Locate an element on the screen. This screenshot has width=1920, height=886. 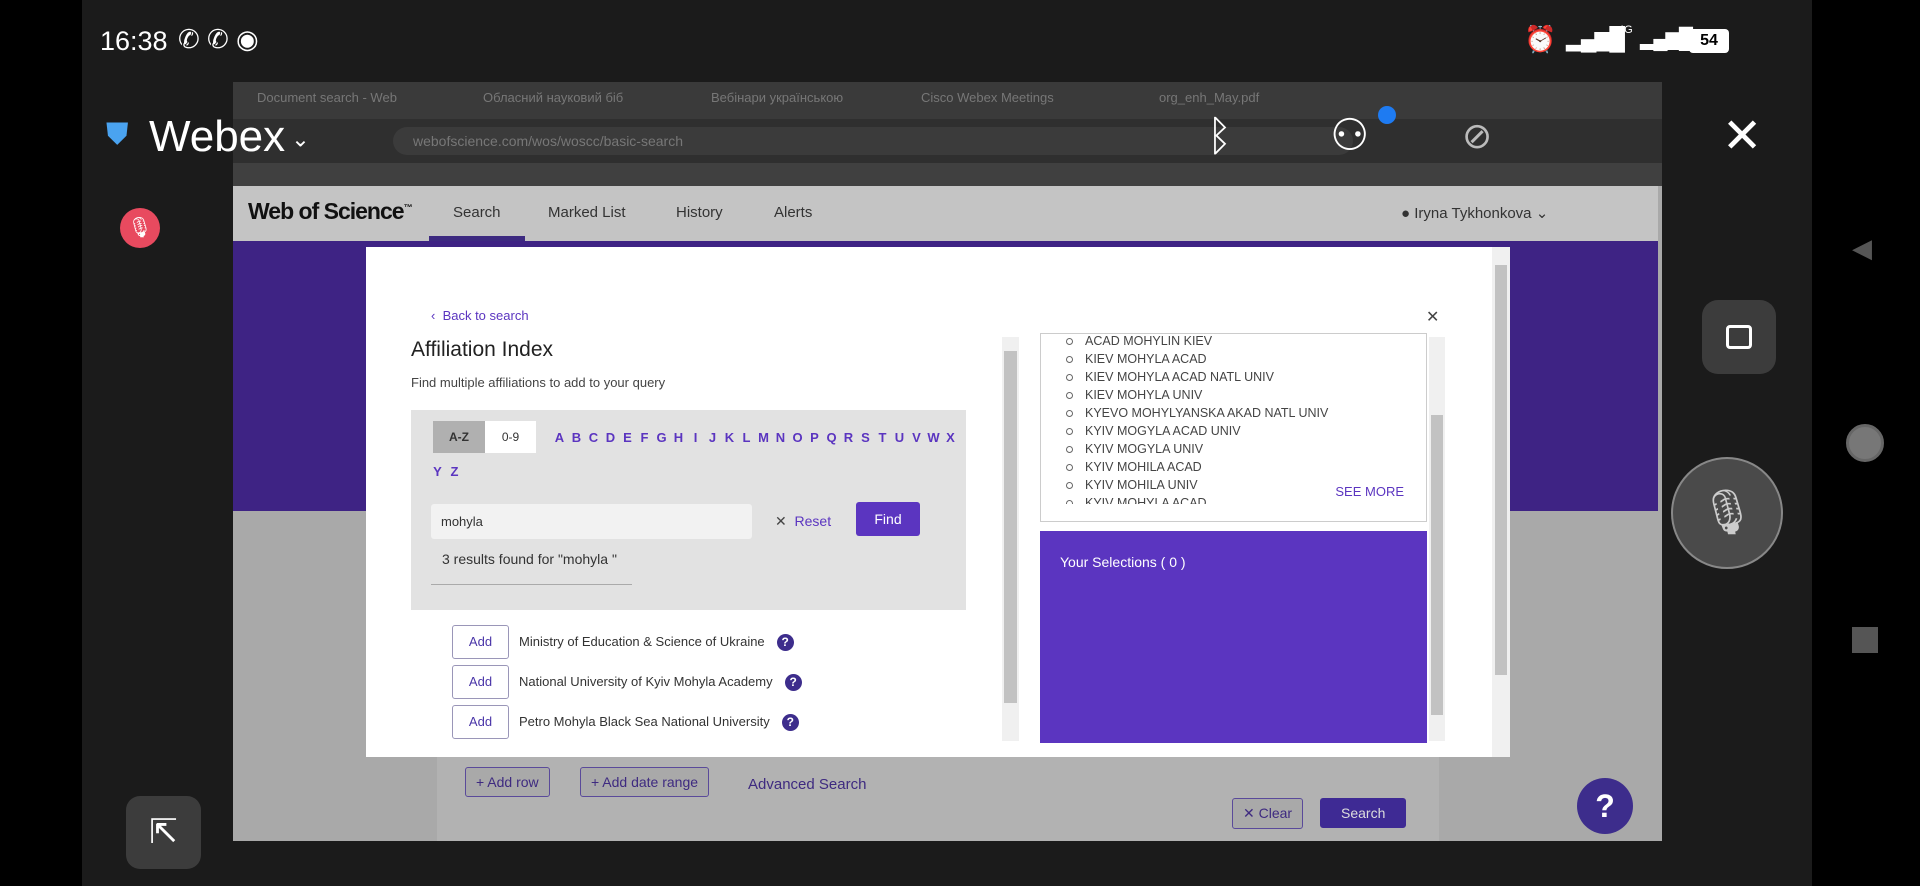
your-selections-panel: Your Selections ( 0 ) is located at coordinates (1233, 637).